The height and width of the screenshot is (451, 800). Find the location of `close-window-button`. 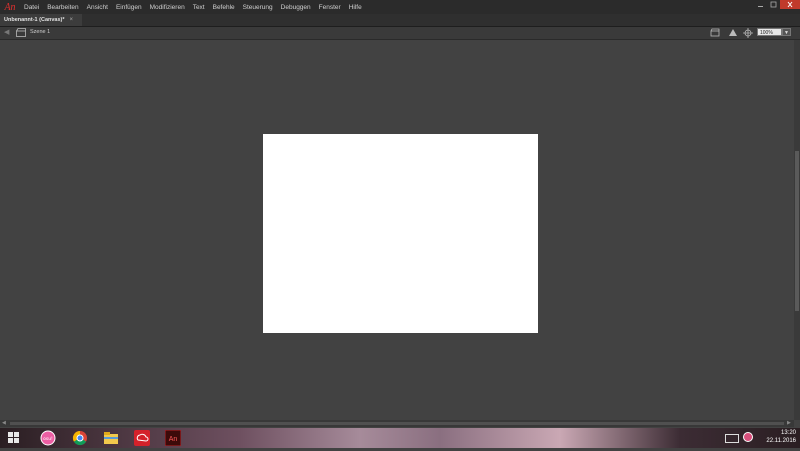

close-window-button is located at coordinates (790, 4).